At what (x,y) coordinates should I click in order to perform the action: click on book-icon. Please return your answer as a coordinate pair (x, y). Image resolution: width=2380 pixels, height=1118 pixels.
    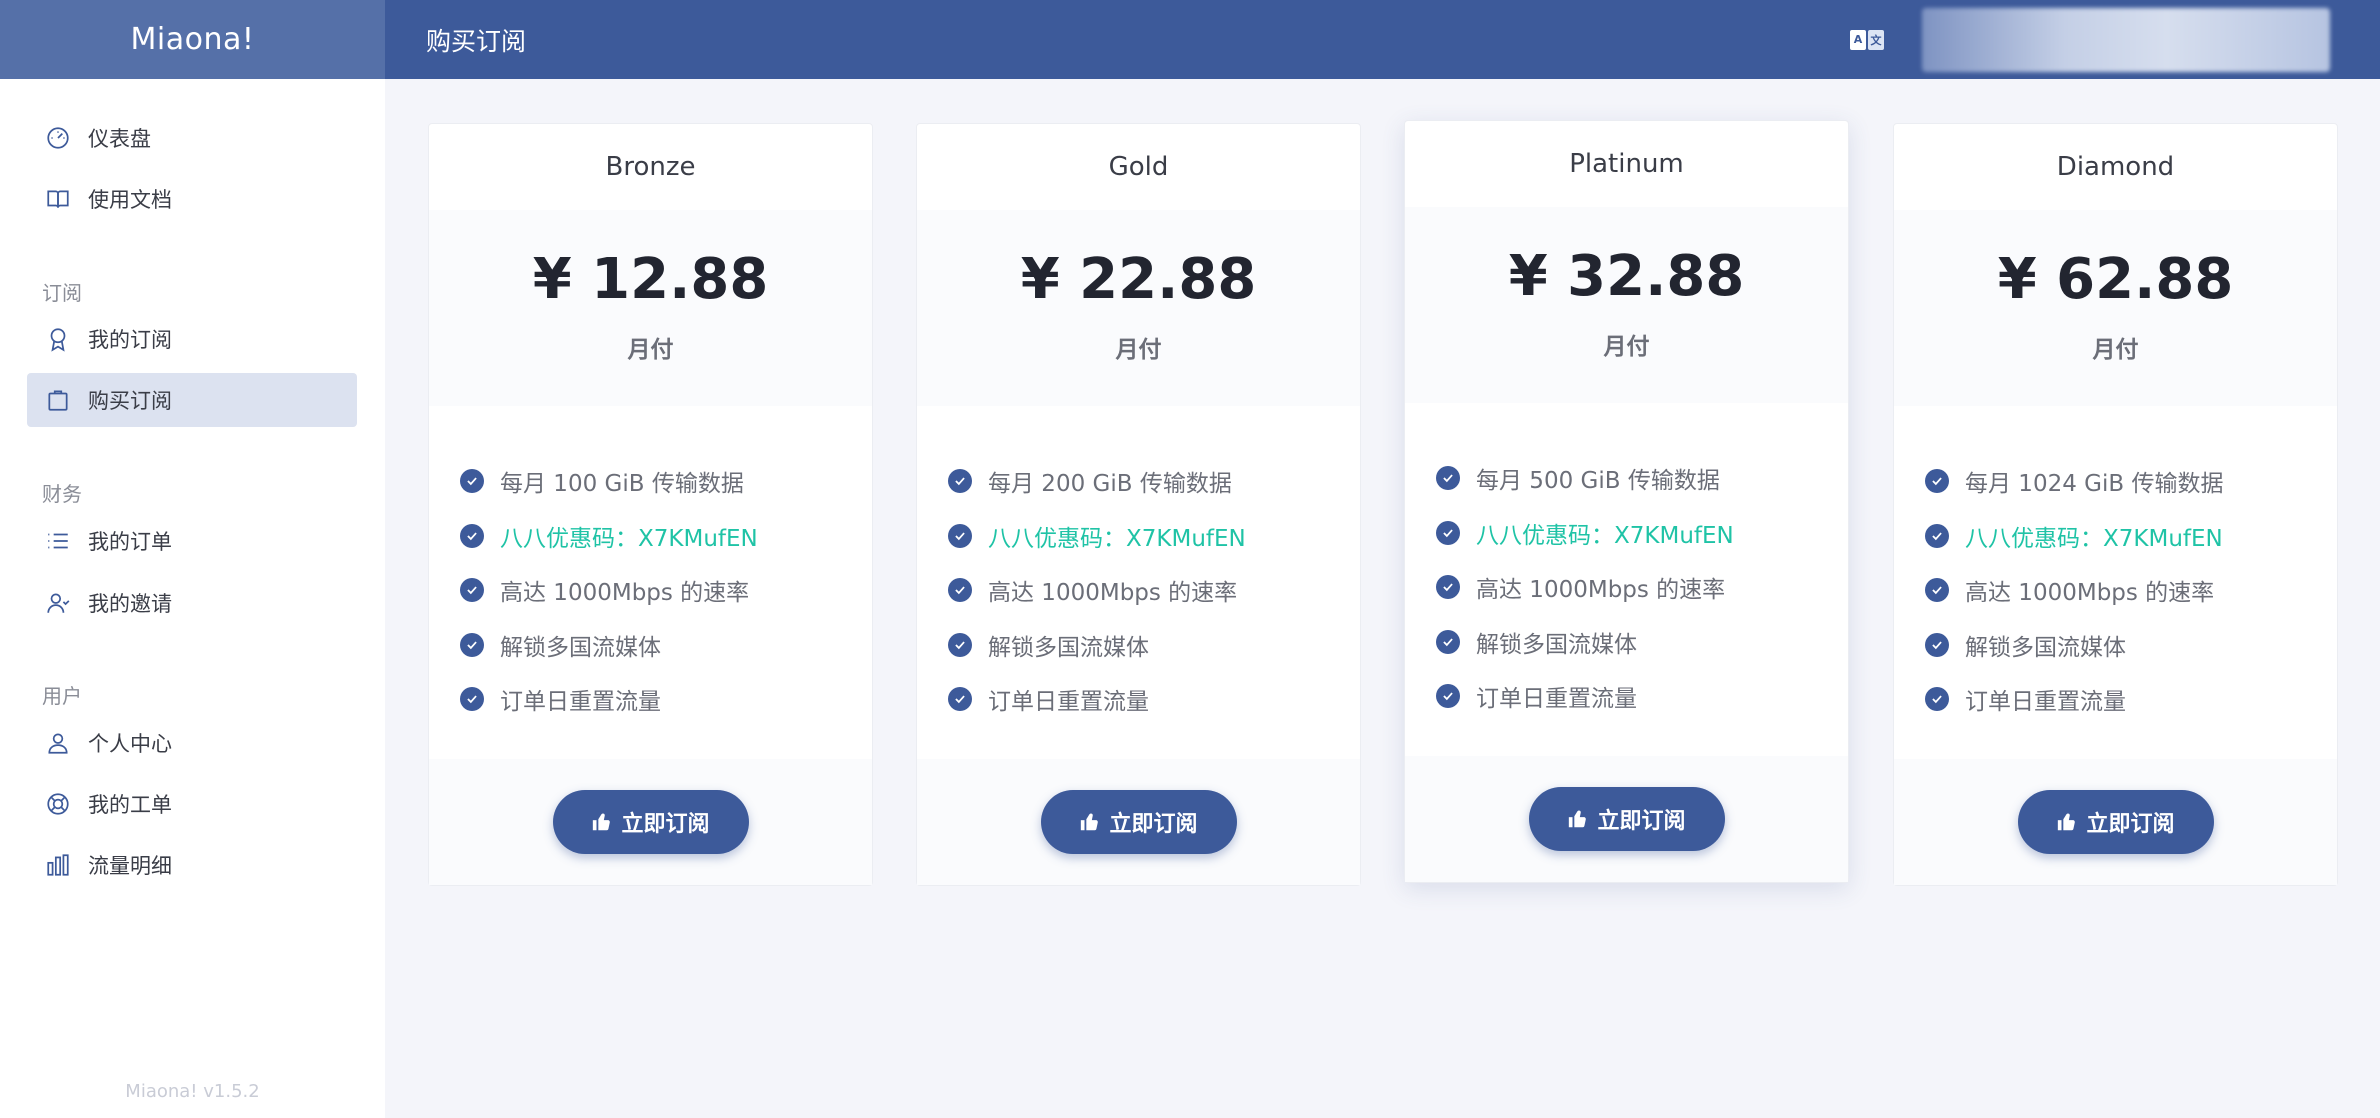
    Looking at the image, I should click on (58, 199).